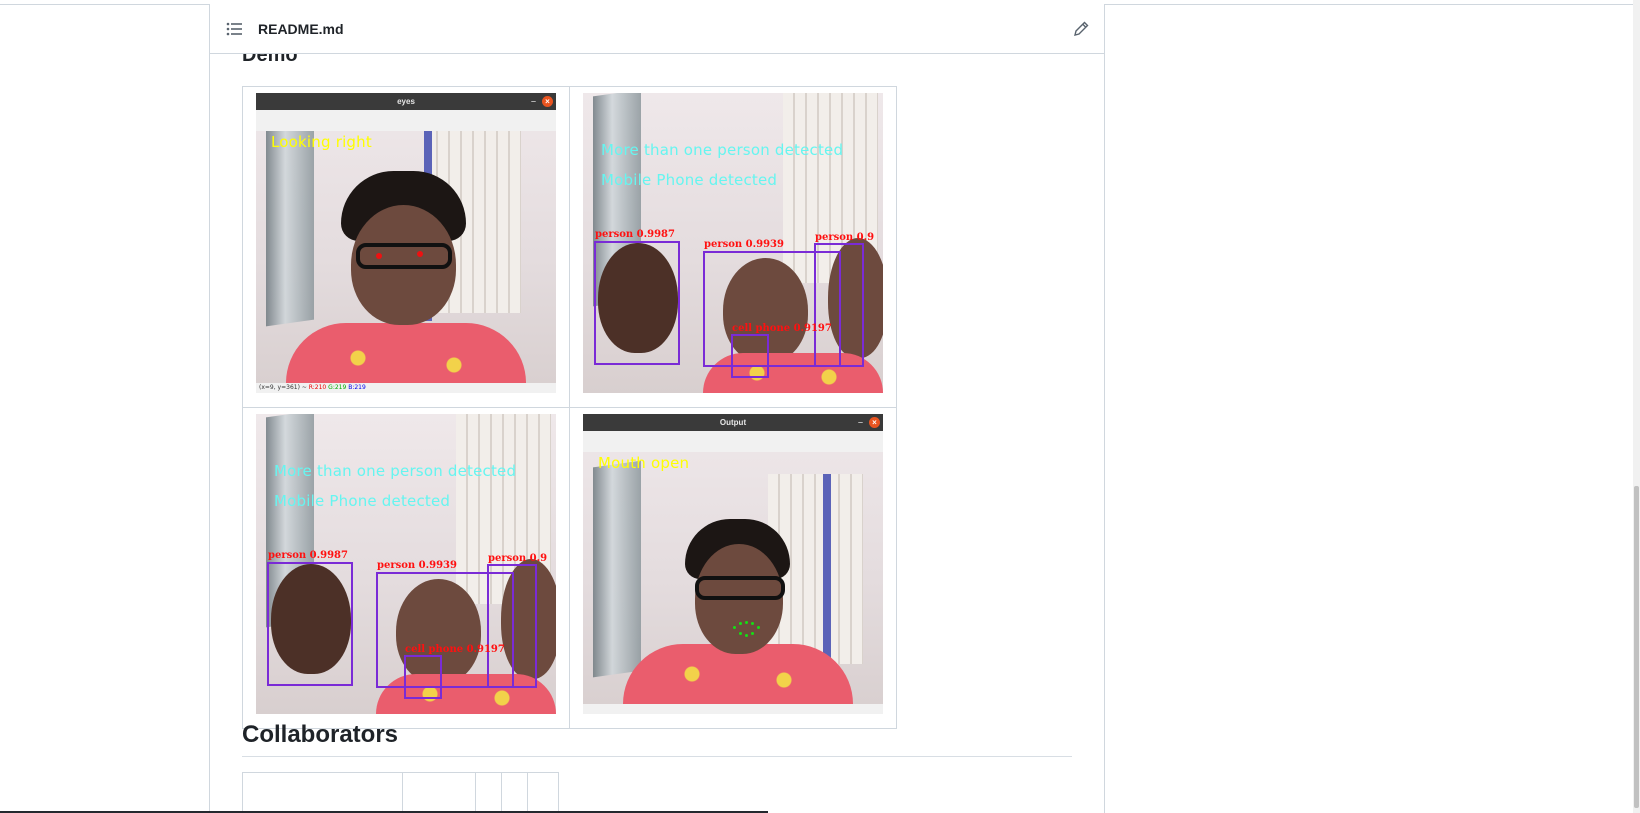 The height and width of the screenshot is (813, 1640). What do you see at coordinates (400, 792) in the screenshot?
I see `collaborators-table` at bounding box center [400, 792].